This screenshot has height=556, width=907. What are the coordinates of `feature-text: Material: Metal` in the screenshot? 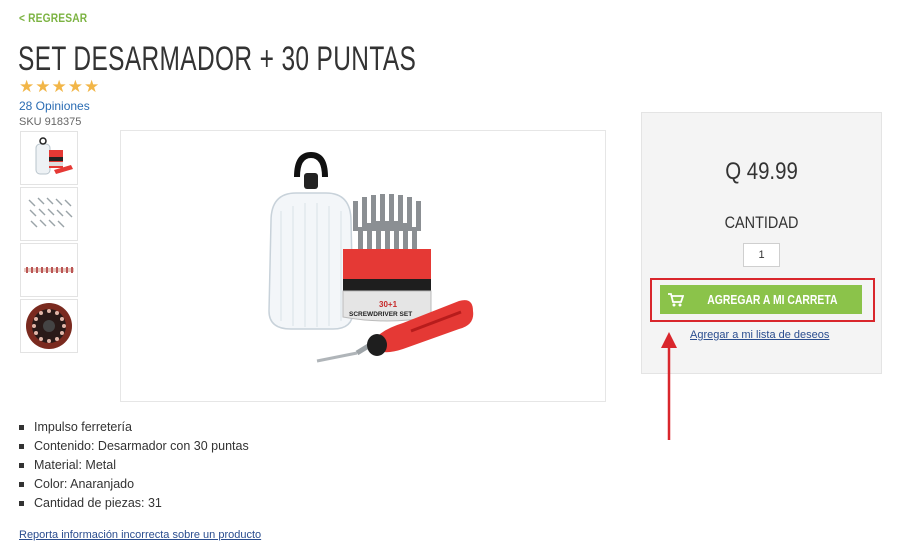 It's located at (75, 465).